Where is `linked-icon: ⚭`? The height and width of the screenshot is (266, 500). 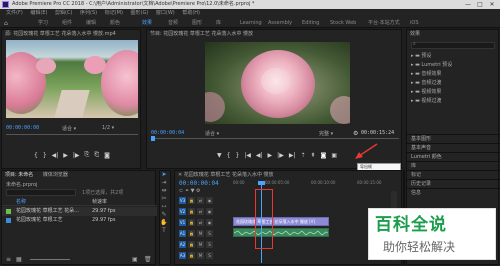
linked-icon: ⚭ is located at coordinates (187, 191).